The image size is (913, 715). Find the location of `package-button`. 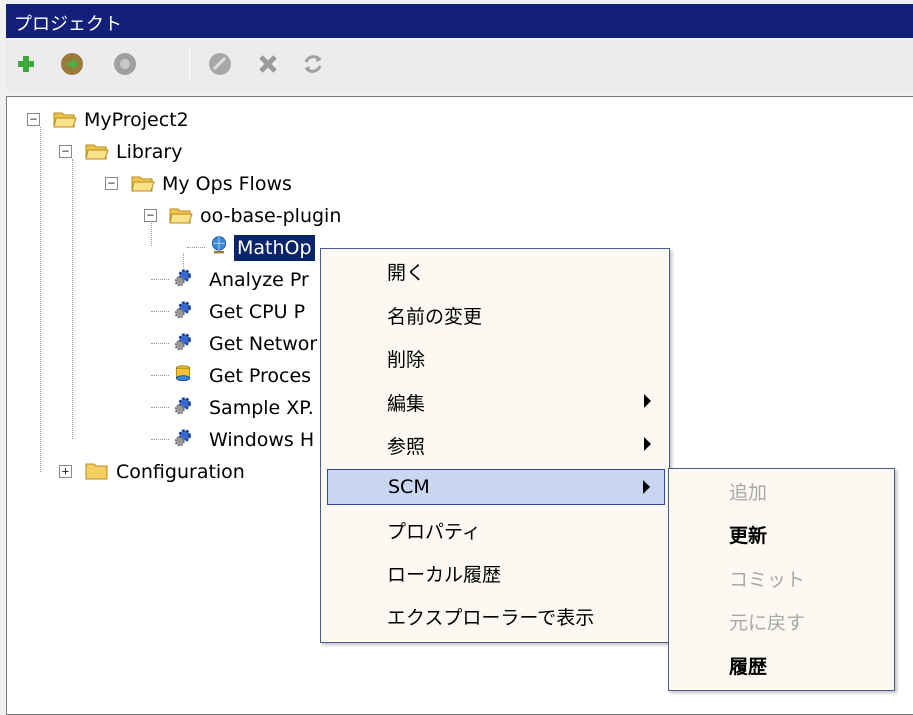

package-button is located at coordinates (125, 64).